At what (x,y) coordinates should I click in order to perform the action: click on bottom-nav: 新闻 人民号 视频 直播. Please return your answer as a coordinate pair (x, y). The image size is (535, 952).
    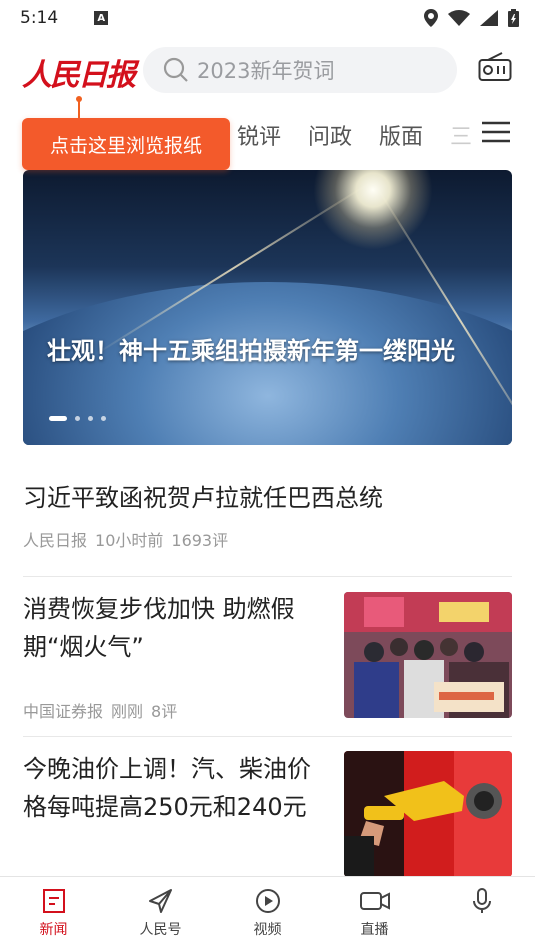
    Looking at the image, I should click on (267, 914).